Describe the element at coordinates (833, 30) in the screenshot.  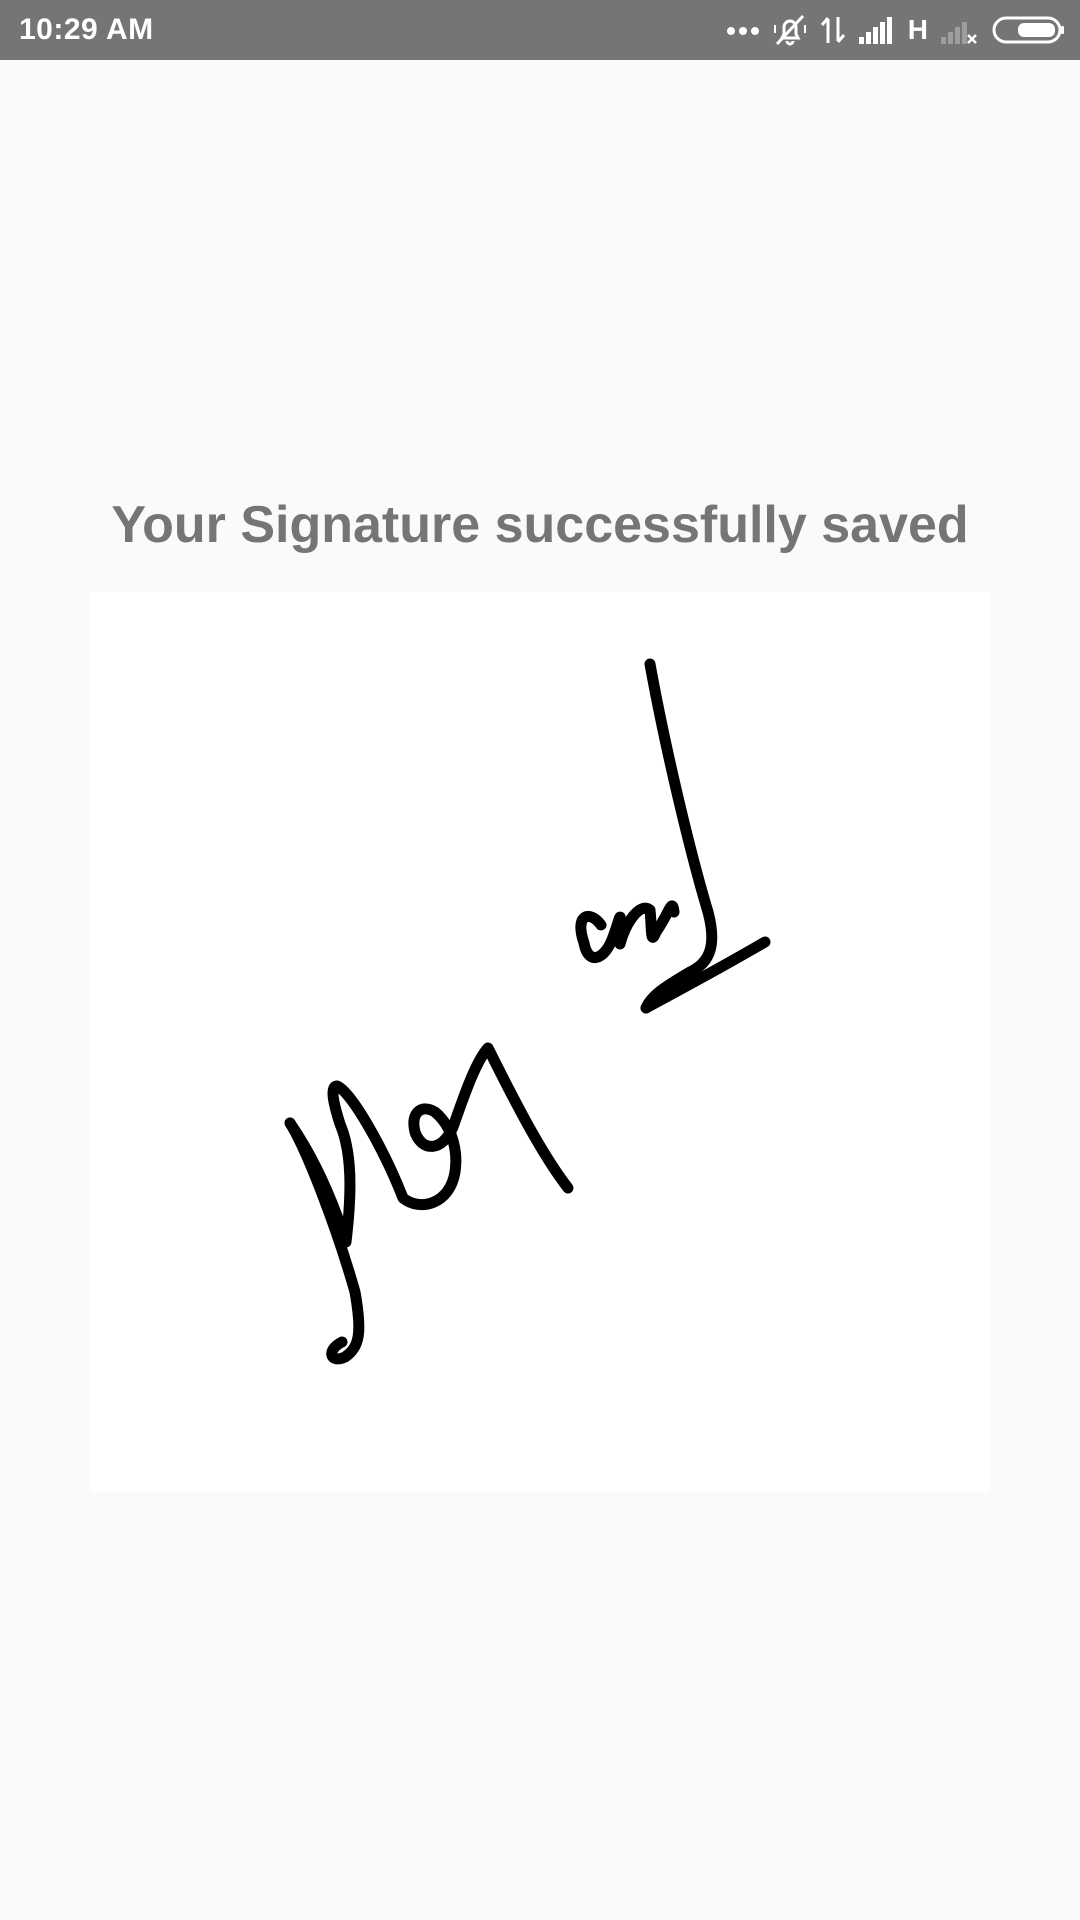
I see `data-transfer-icon` at that location.